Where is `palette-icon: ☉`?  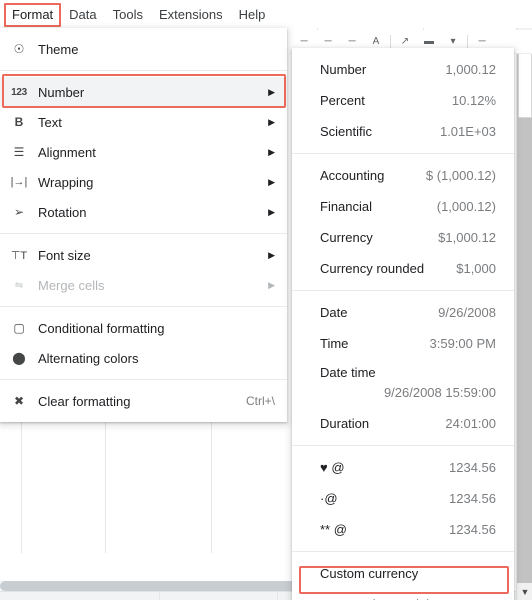 palette-icon: ☉ is located at coordinates (19, 49).